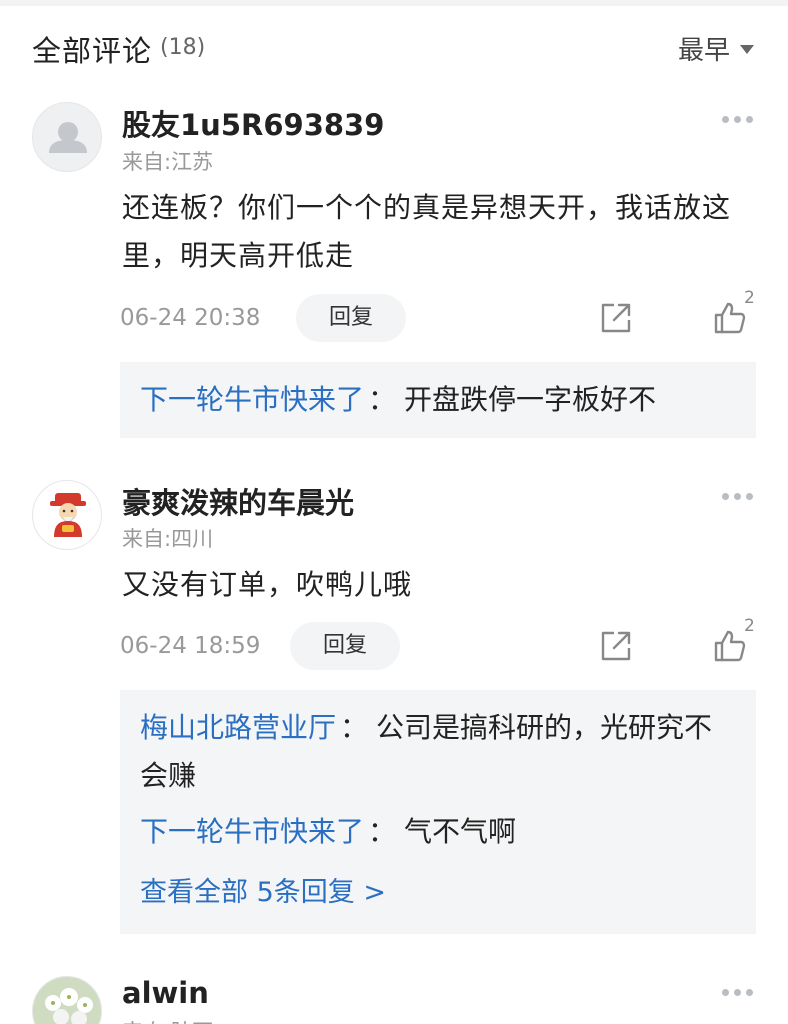 The image size is (788, 1024). I want to click on reply-username: 梅山北路营业厅, so click(238, 727).